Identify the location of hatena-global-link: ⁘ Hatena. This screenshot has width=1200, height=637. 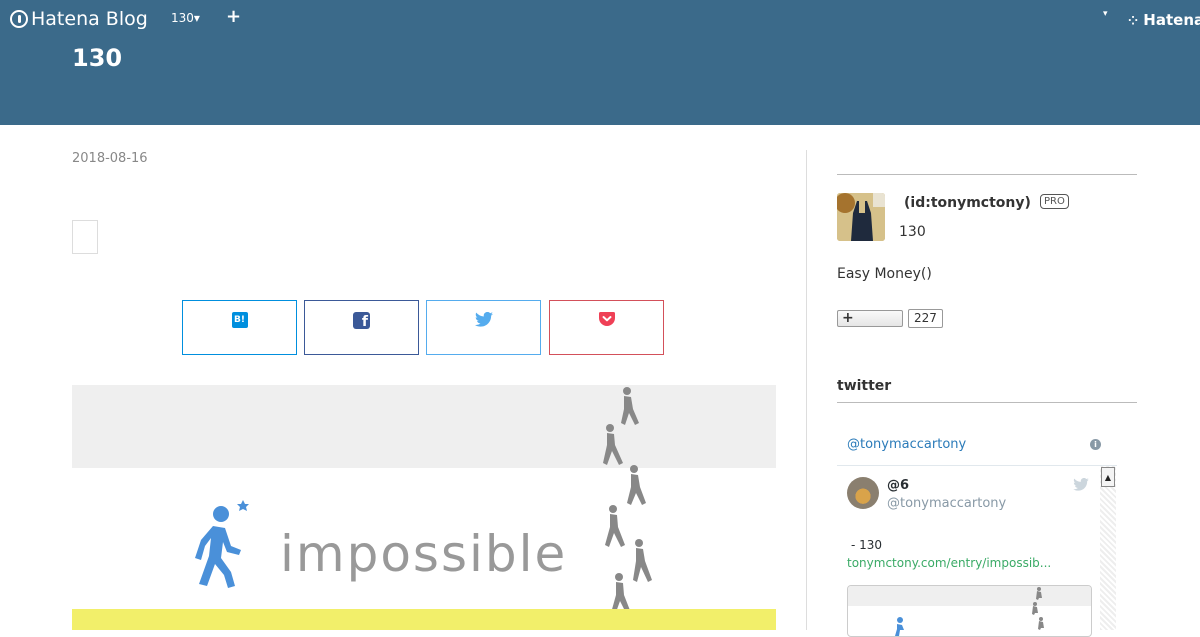
(1164, 20).